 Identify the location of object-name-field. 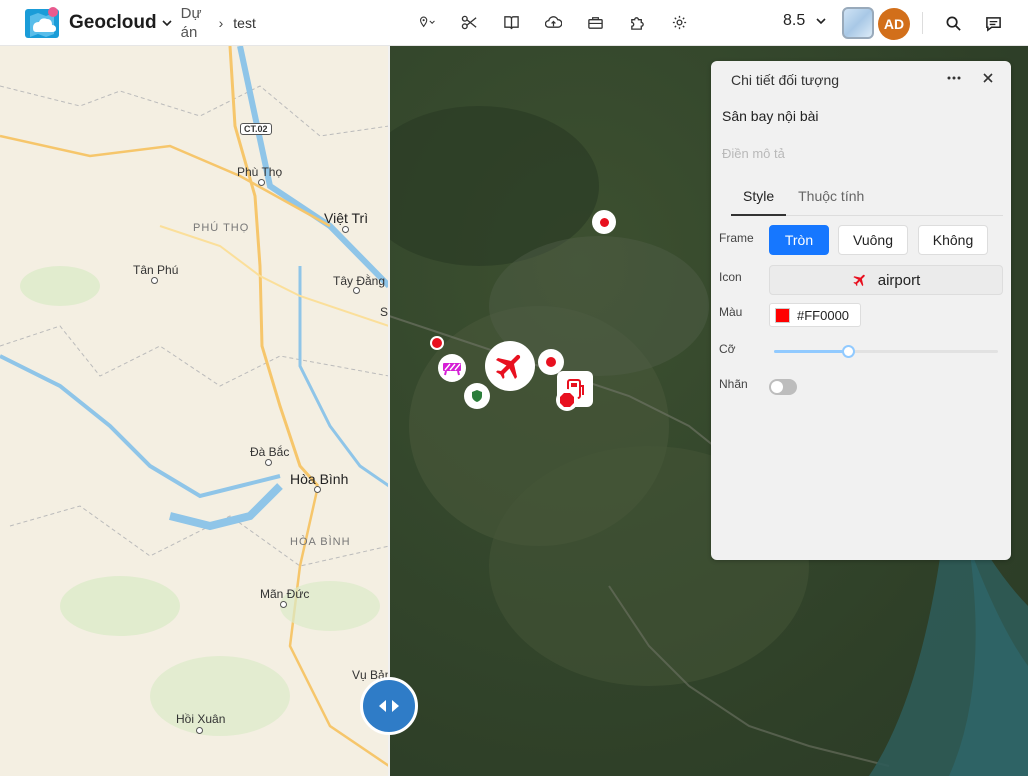
(862, 116).